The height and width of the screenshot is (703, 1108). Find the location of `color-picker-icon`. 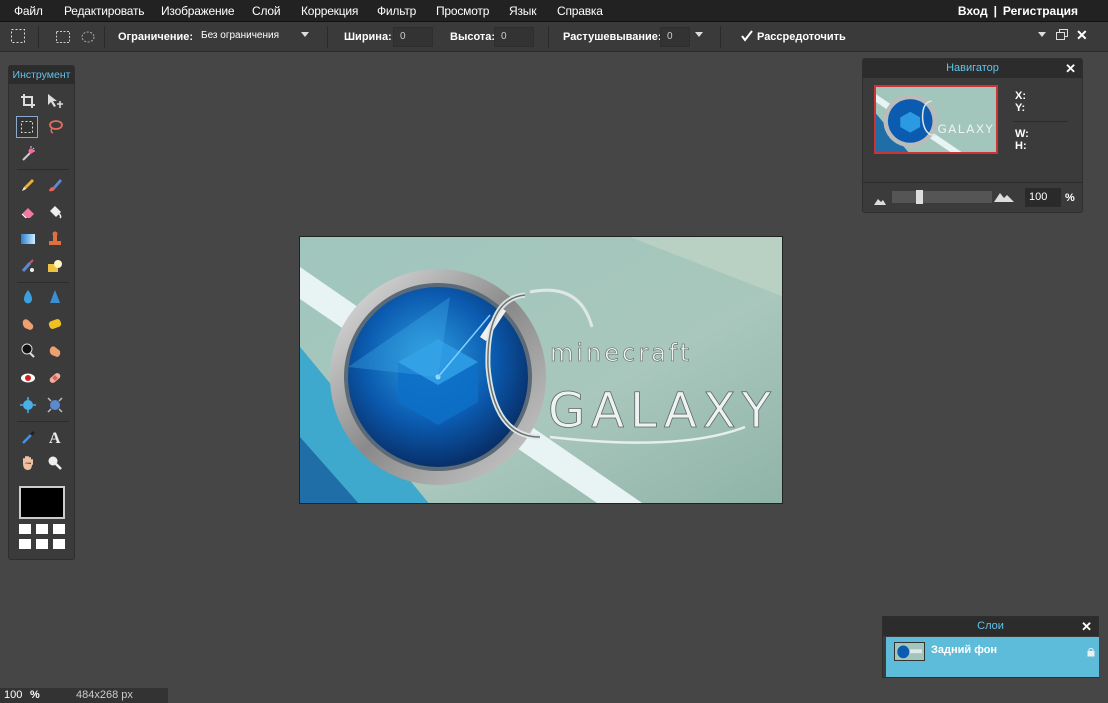

color-picker-icon is located at coordinates (28, 437).